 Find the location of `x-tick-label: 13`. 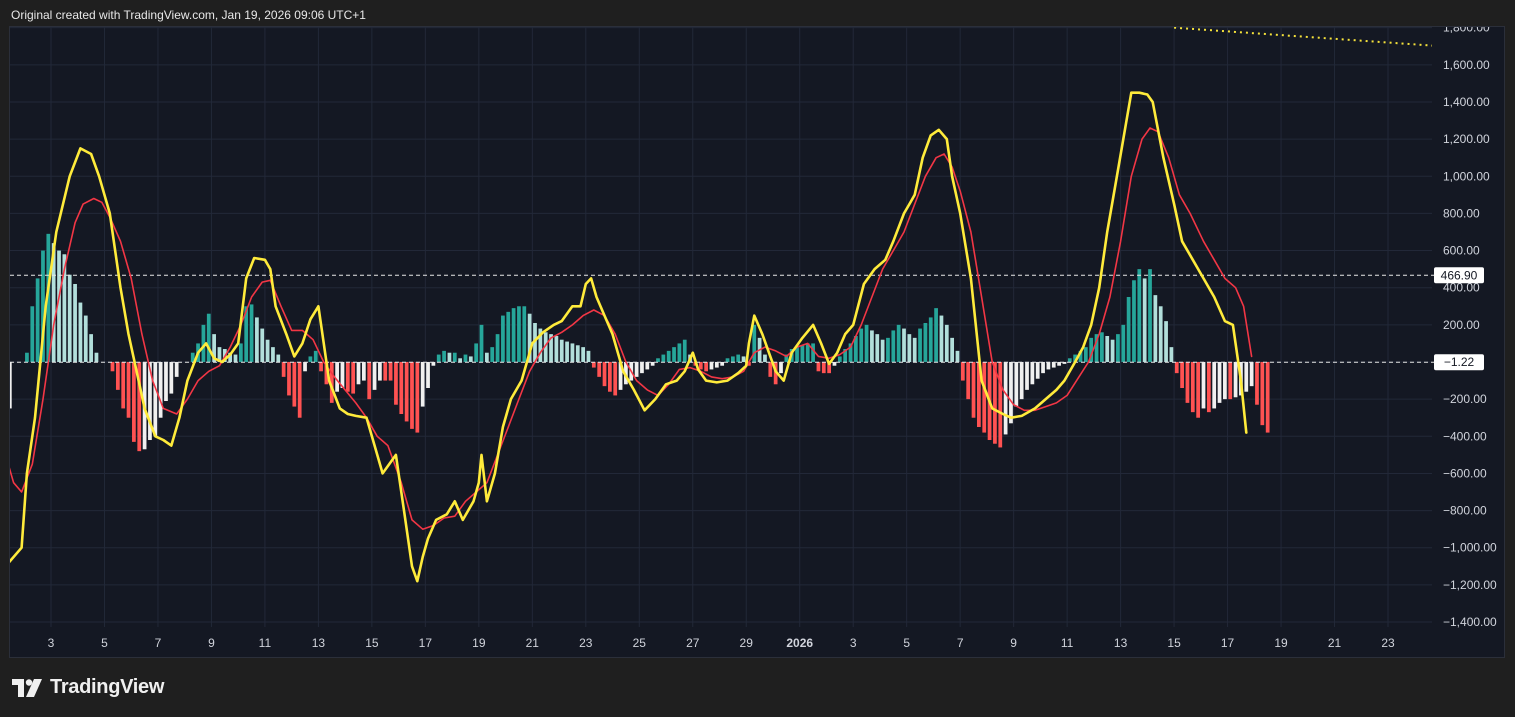

x-tick-label: 13 is located at coordinates (1121, 643).